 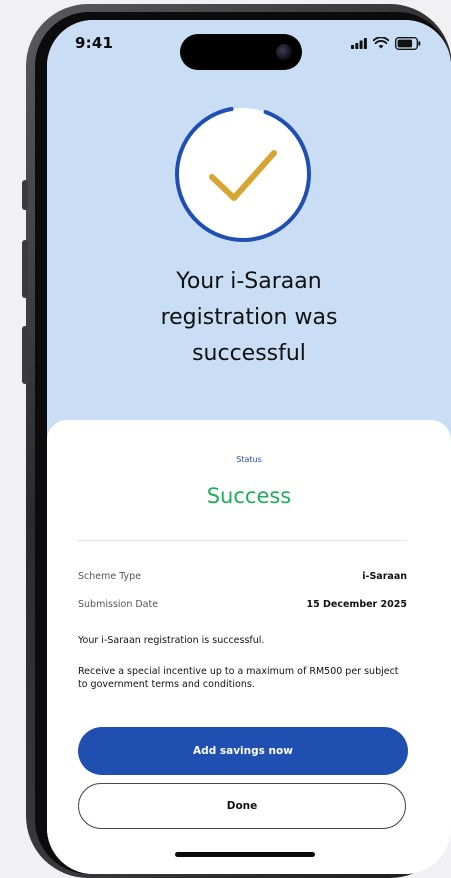 What do you see at coordinates (242, 540) in the screenshot?
I see `divider` at bounding box center [242, 540].